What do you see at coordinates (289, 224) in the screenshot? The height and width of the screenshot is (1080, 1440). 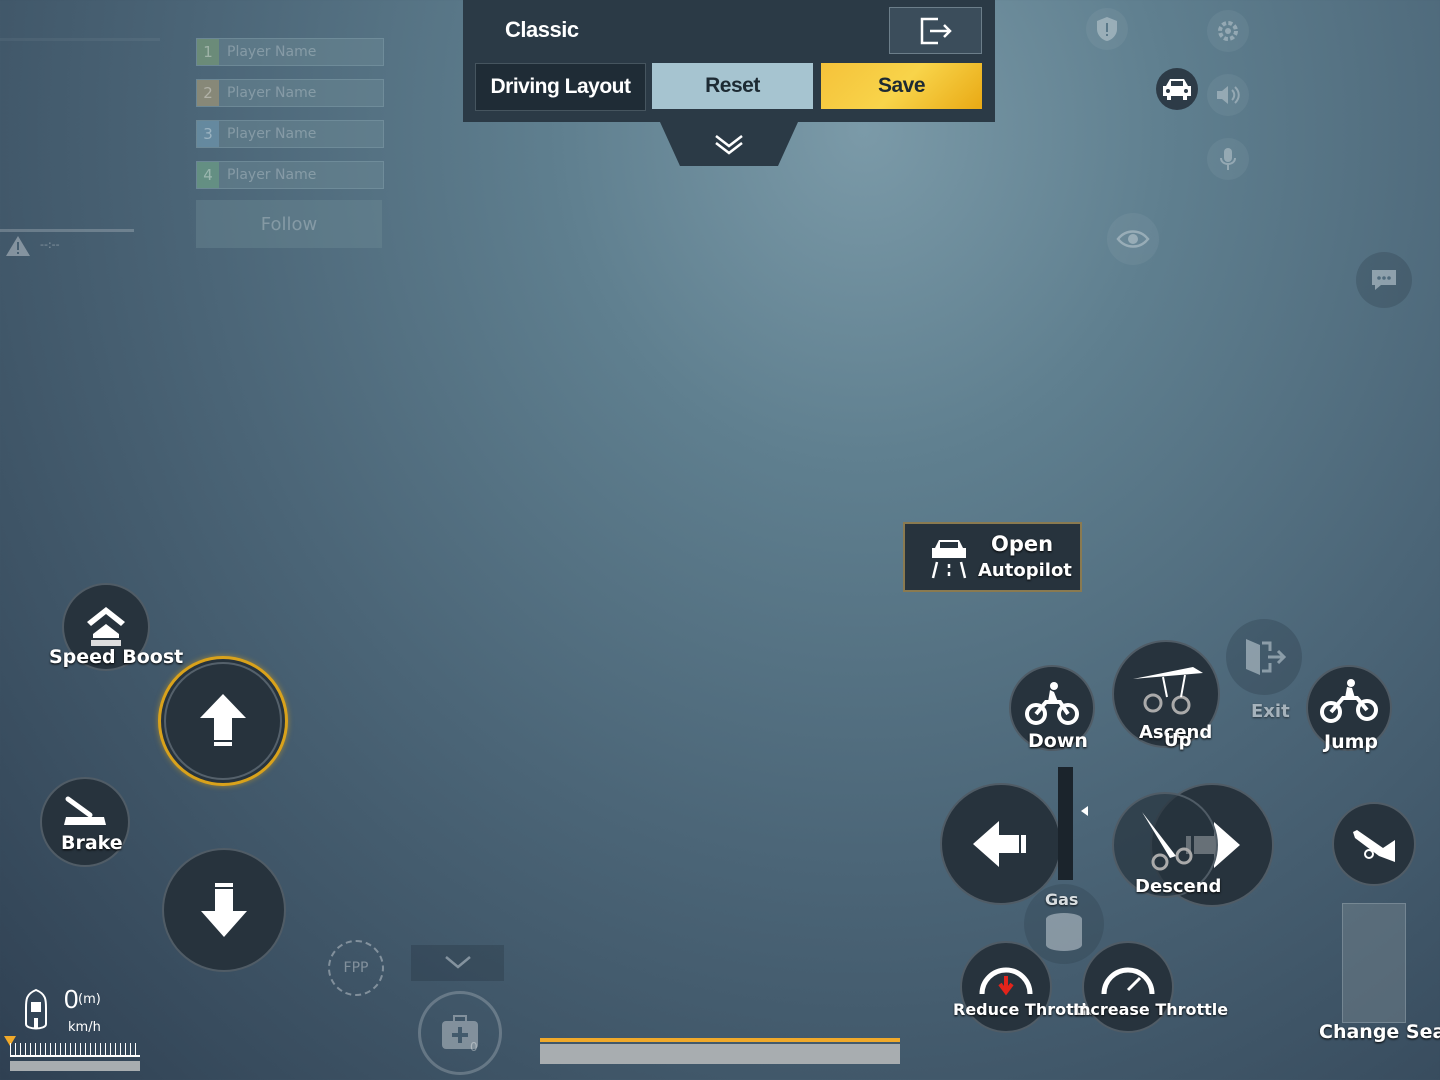 I see `follow-button: Follow` at bounding box center [289, 224].